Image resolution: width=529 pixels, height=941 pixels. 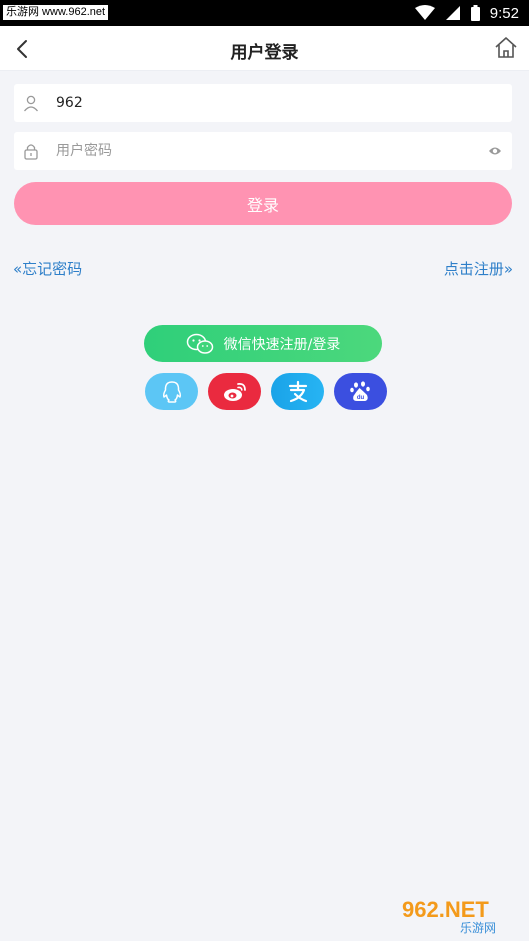 What do you see at coordinates (466, 13) in the screenshot?
I see `status-icons: 9:52` at bounding box center [466, 13].